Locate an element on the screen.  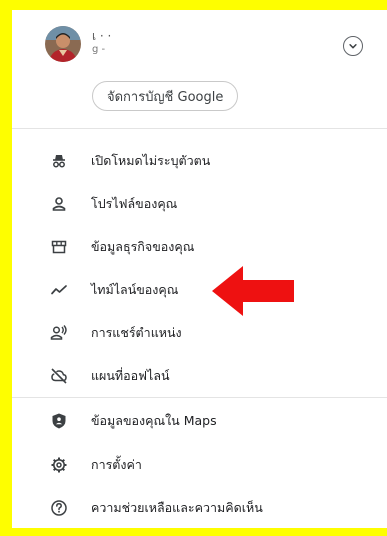
gear-icon is located at coordinates (59, 465).